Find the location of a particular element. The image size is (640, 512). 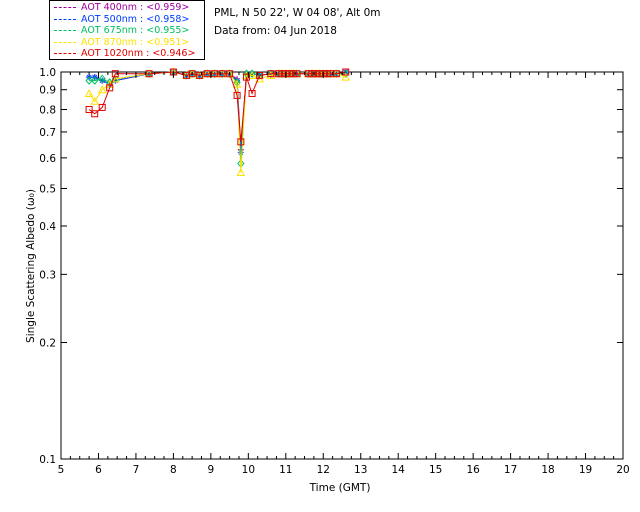

legend-label: AOT 400nm : <0.959> is located at coordinates (135, 7).